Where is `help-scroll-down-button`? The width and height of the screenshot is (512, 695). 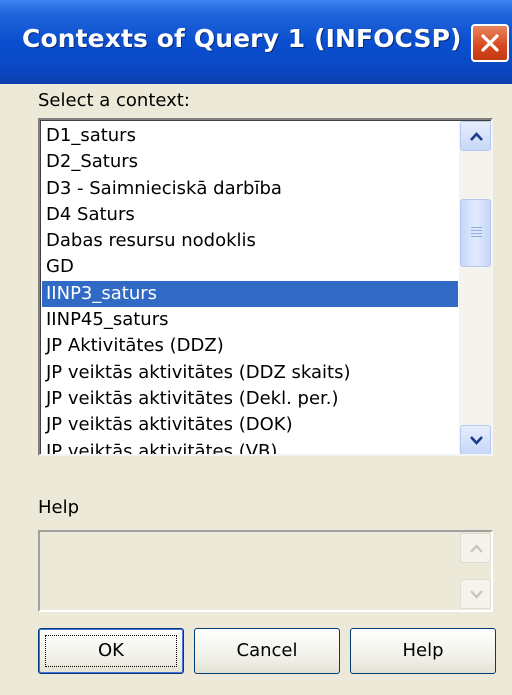
help-scroll-down-button is located at coordinates (475, 594).